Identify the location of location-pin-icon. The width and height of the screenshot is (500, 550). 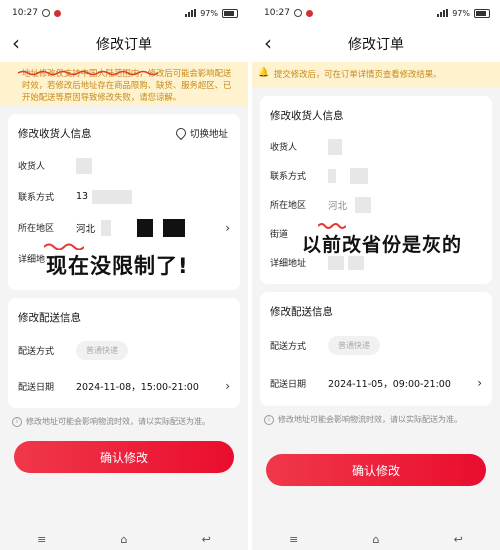
(181, 133).